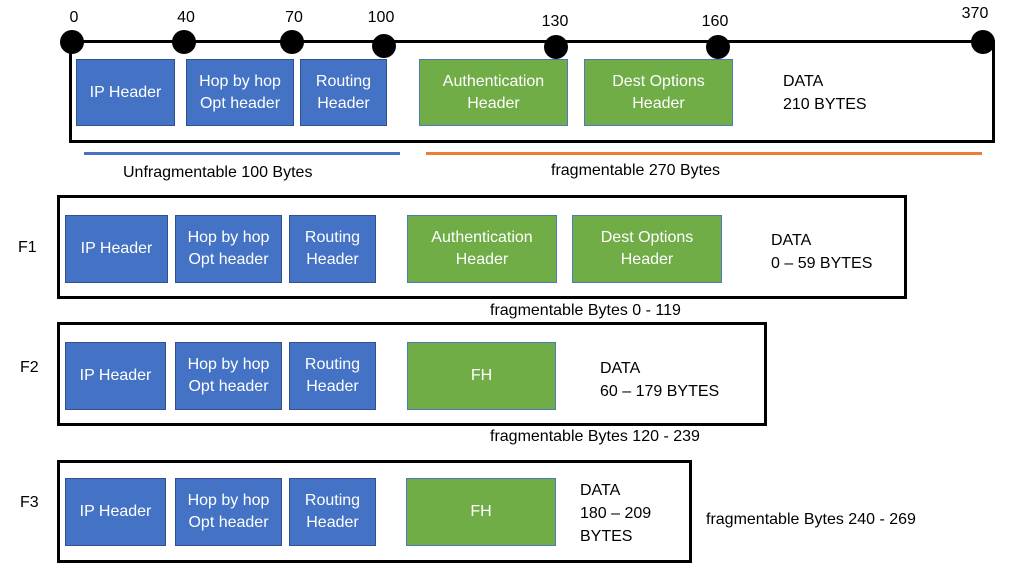 Image resolution: width=1024 pixels, height=576 pixels. I want to click on data-label: DATA 0 – 59 BYTES, so click(822, 252).